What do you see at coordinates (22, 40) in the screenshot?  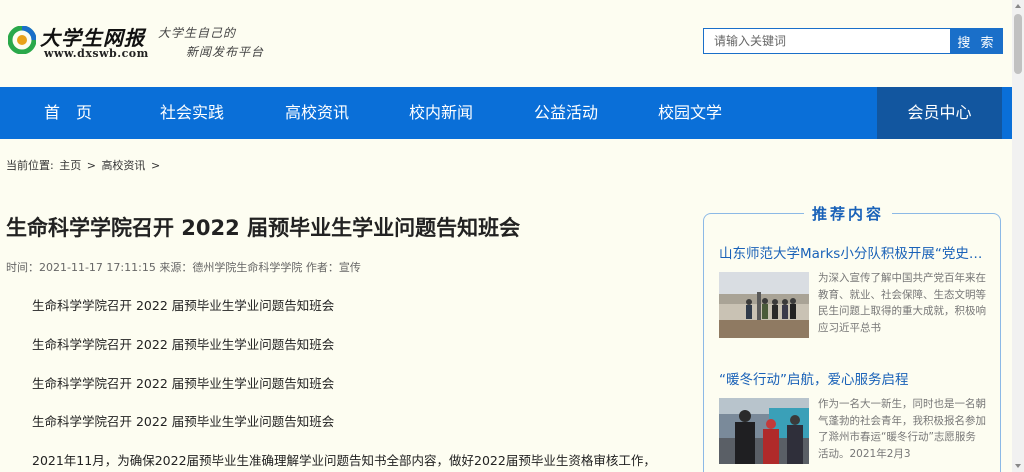 I see `logo-icon` at bounding box center [22, 40].